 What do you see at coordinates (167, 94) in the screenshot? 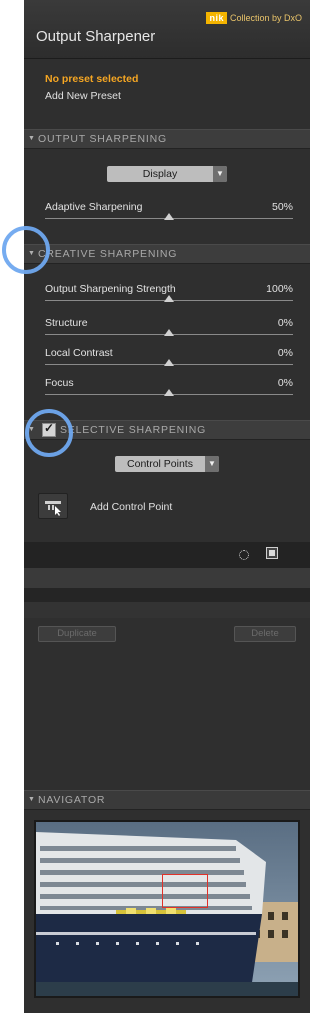
I see `preset-area: No preset selected Add New Preset` at bounding box center [167, 94].